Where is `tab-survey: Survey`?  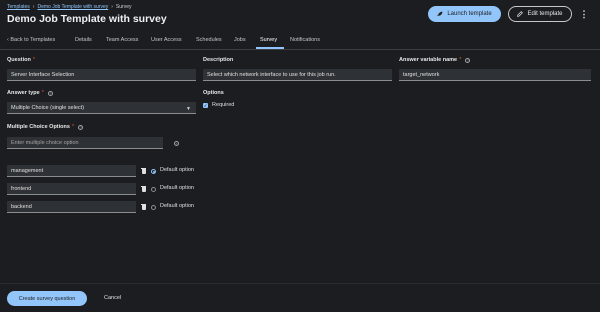 tab-survey: Survey is located at coordinates (268, 40).